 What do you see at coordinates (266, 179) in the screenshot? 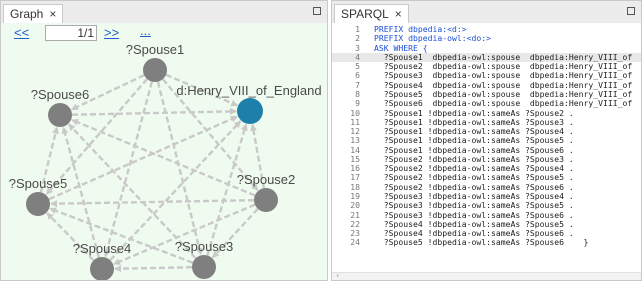
I see `node-label: ?Spouse2` at bounding box center [266, 179].